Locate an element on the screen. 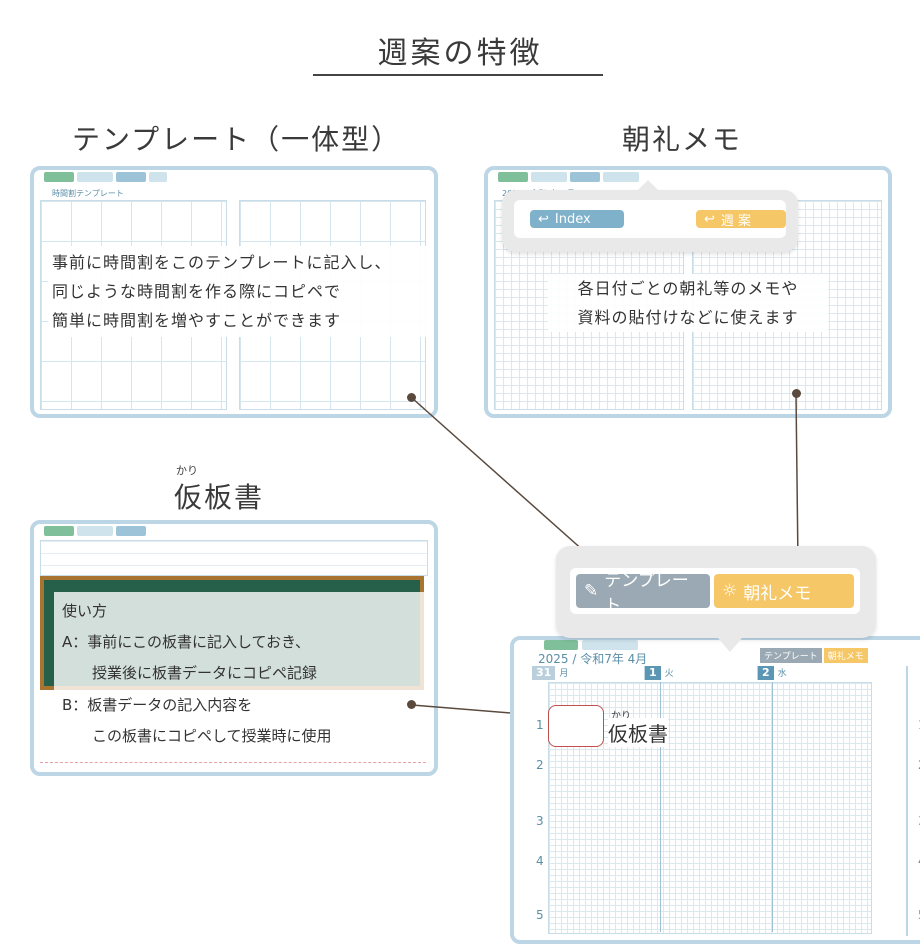 This screenshot has height=944, width=920. callout-label: 仮板書 is located at coordinates (638, 732).